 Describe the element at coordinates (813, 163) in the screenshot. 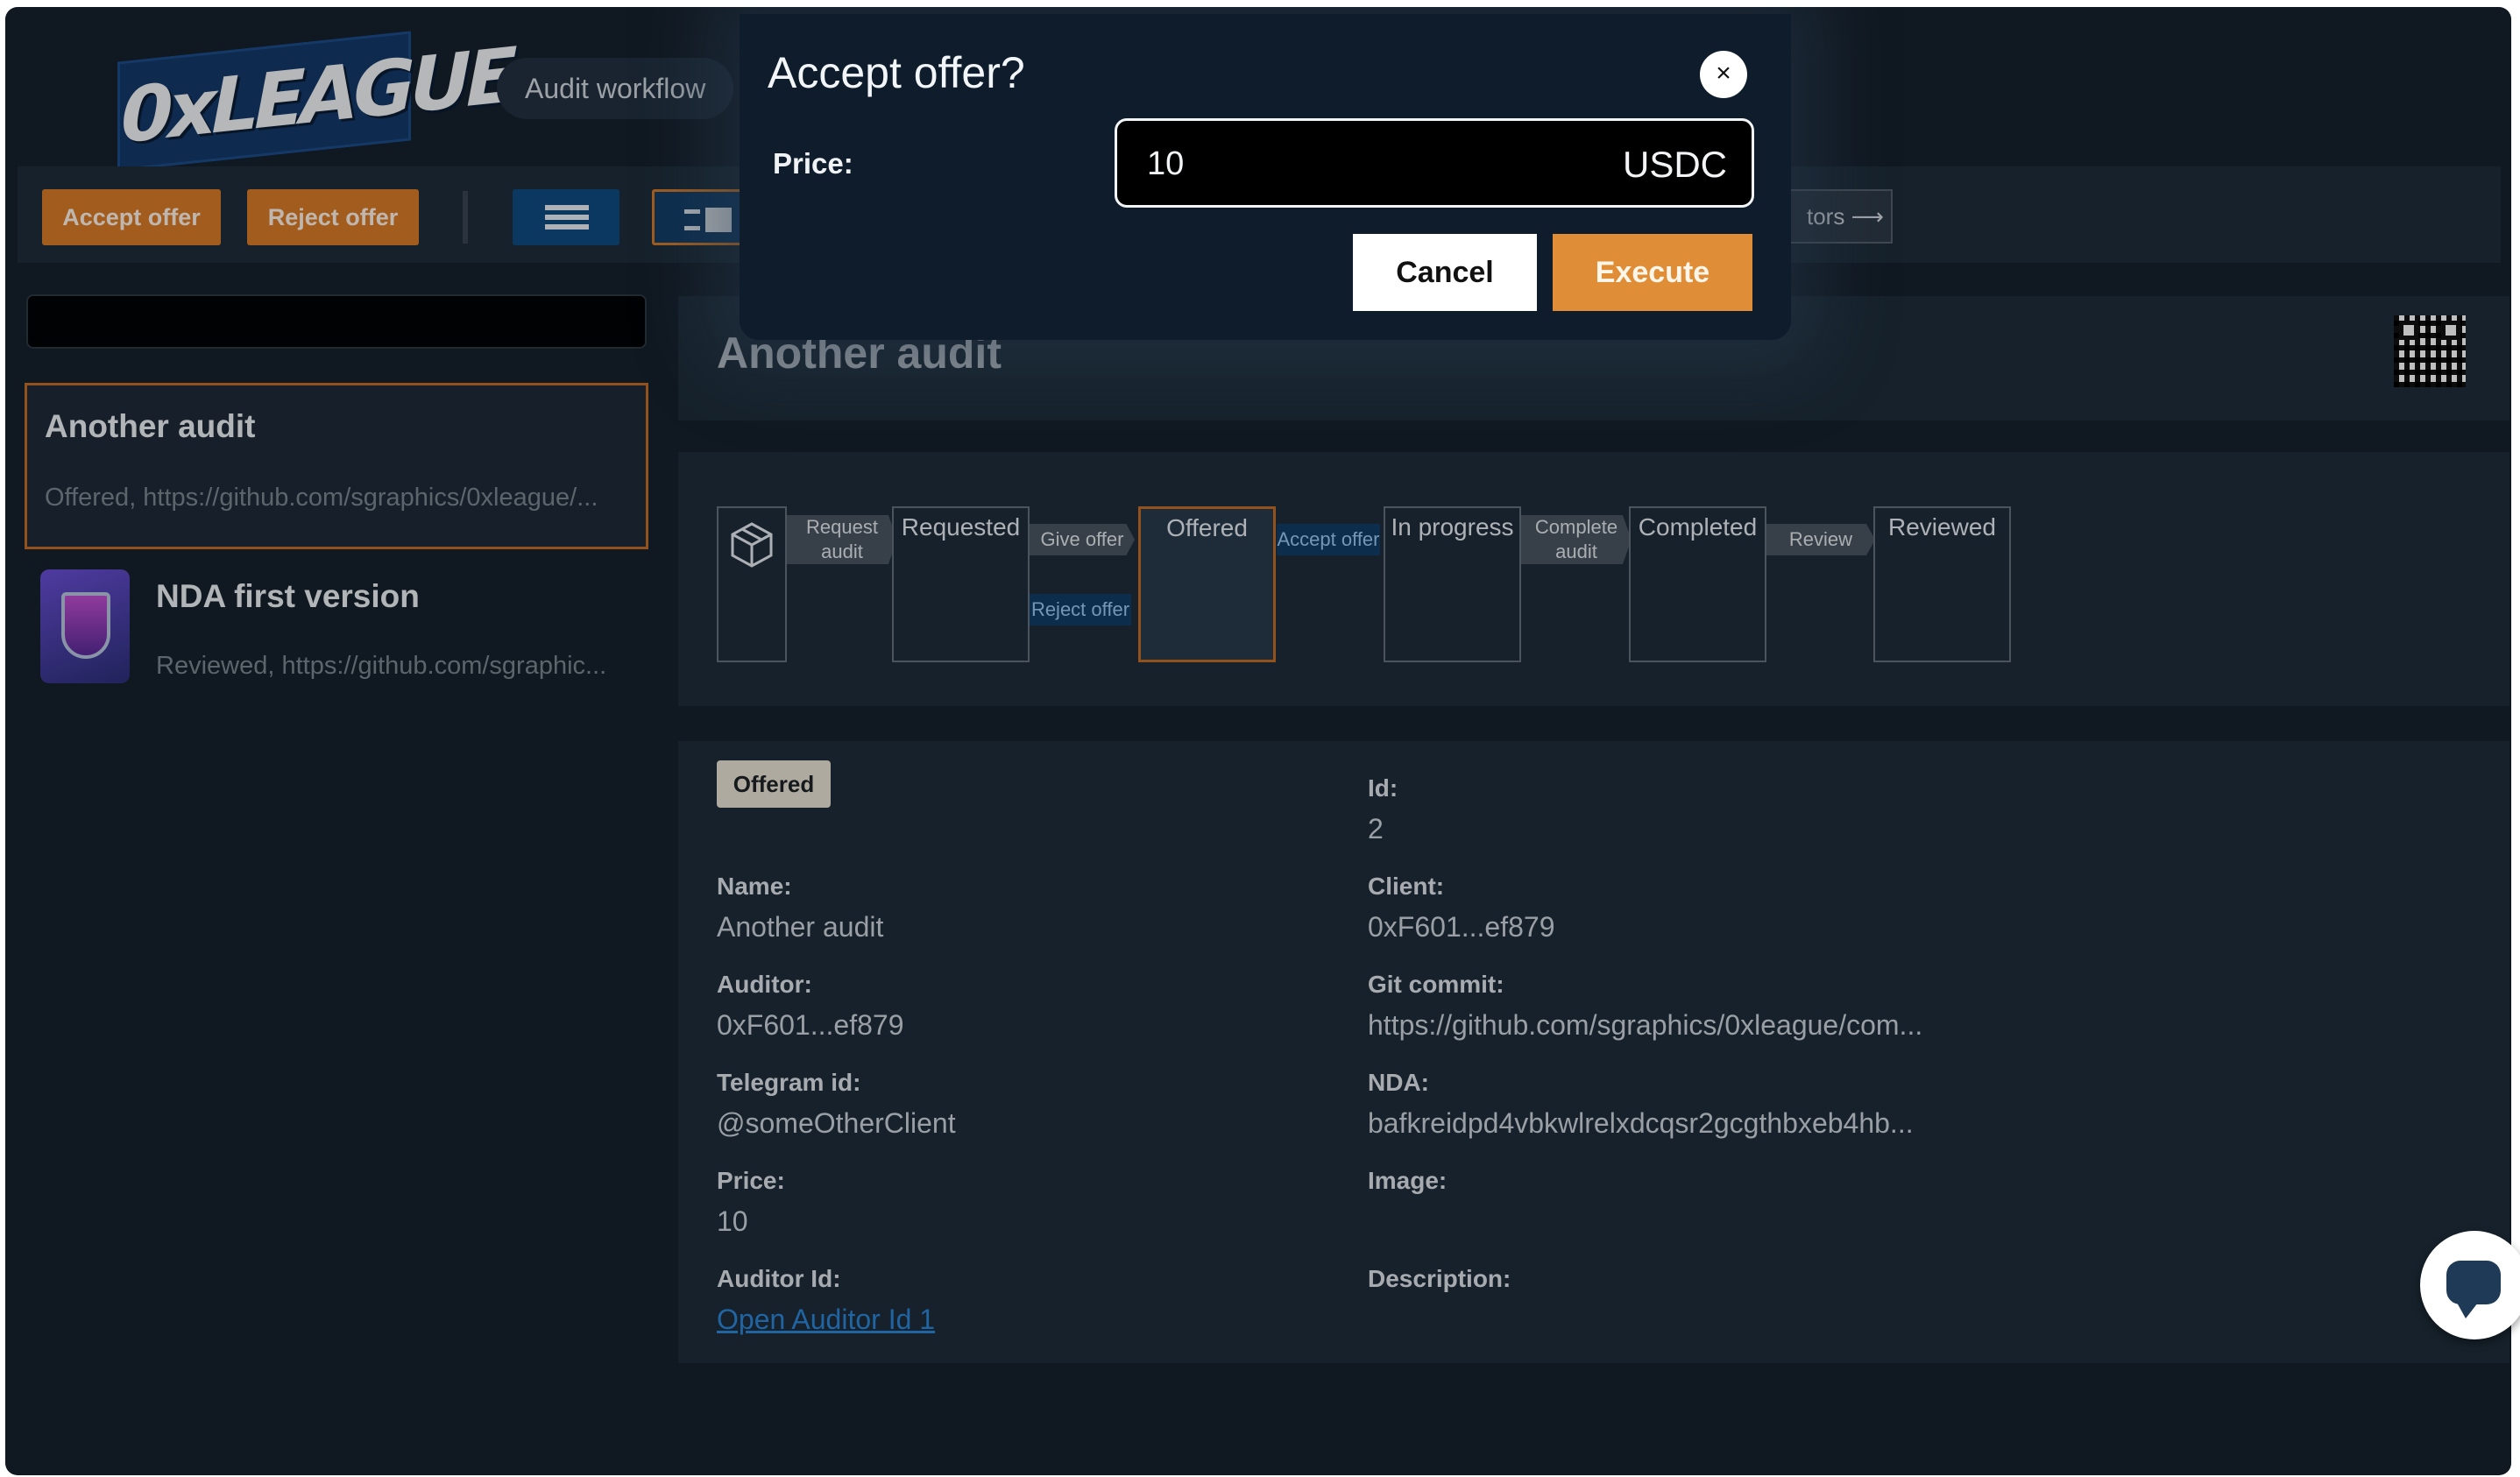

I see `price-field-label: Price:` at that location.